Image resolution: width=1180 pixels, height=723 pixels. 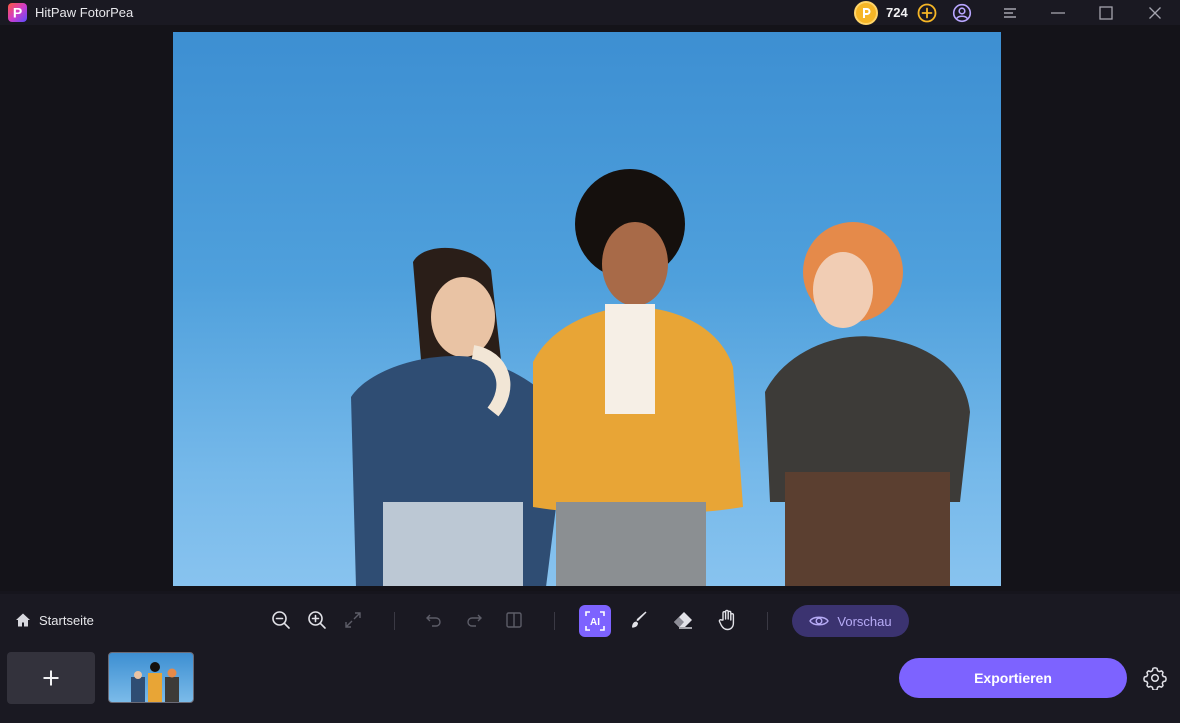 I want to click on fit-screen-icon, so click(x=353, y=620).